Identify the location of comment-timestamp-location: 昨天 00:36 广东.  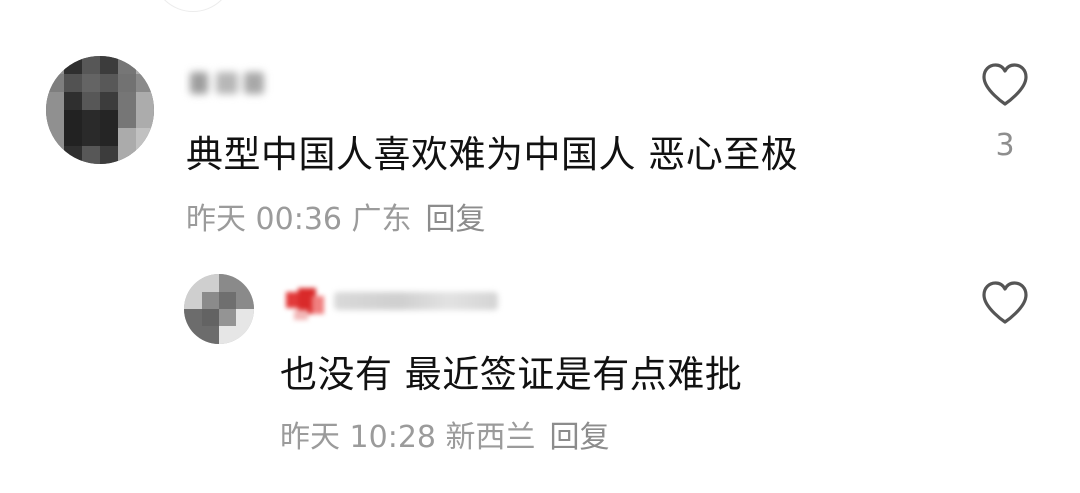
(299, 219).